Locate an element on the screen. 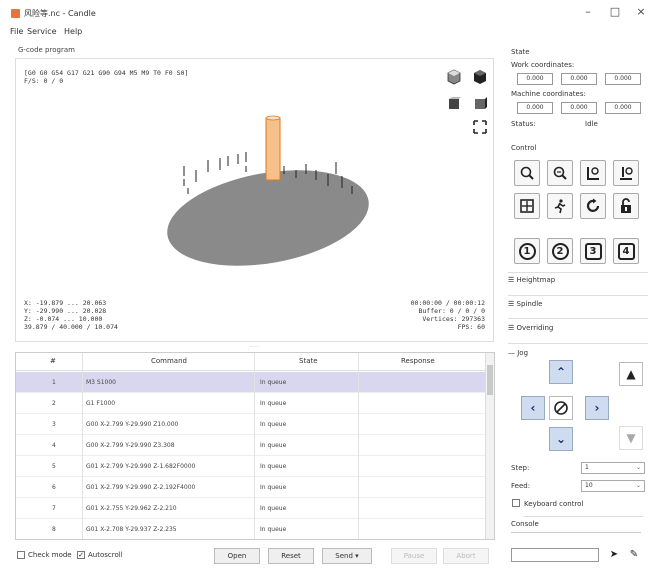 Image resolution: width=660 pixels, height=576 pixels. row-command: G01 X-2.708 Y-29.937 Z-2.235 is located at coordinates (131, 529).